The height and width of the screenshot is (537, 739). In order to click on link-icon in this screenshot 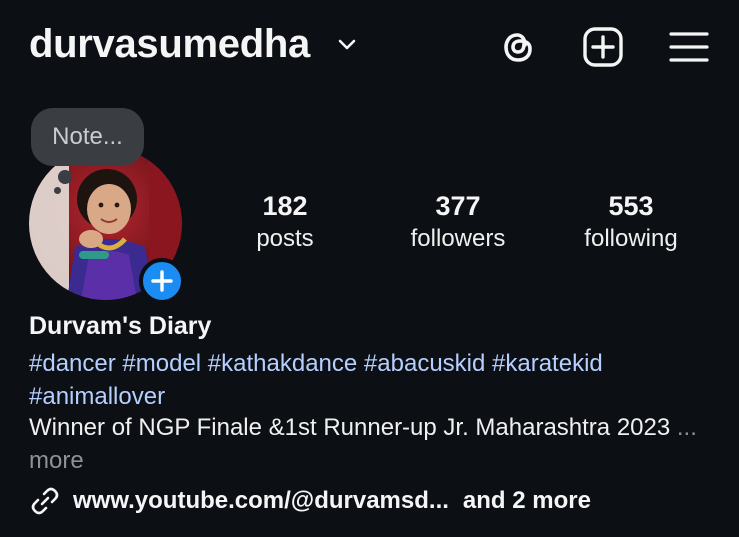, I will do `click(45, 501)`.